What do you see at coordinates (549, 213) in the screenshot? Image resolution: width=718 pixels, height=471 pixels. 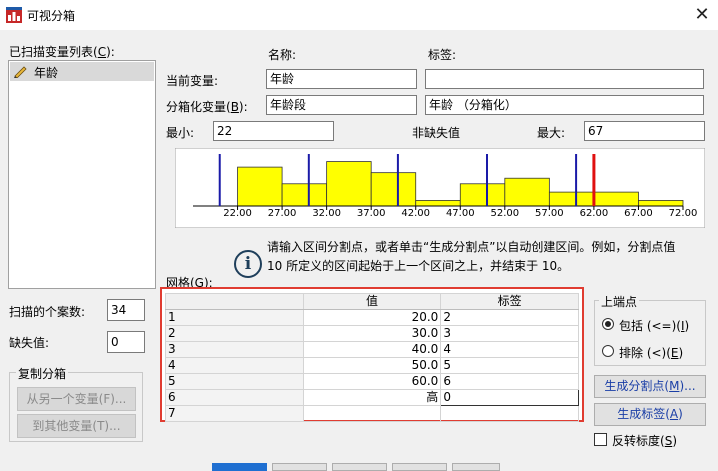 I see `x-tick-label: 57.00` at bounding box center [549, 213].